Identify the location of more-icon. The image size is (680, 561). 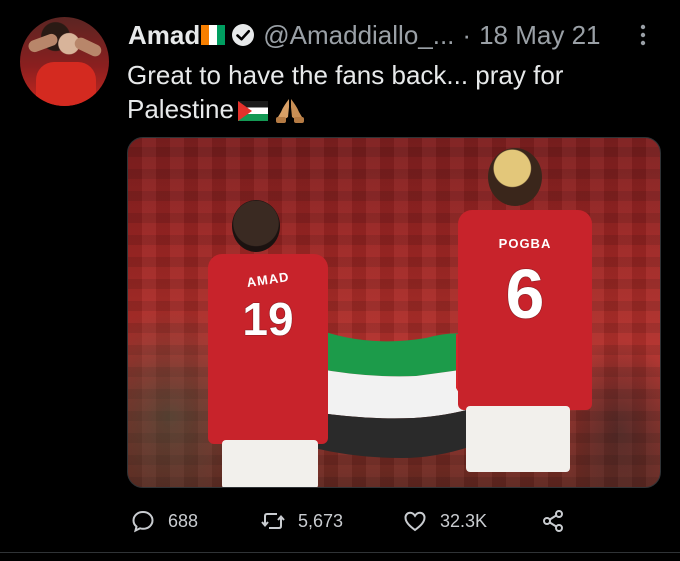
(643, 35).